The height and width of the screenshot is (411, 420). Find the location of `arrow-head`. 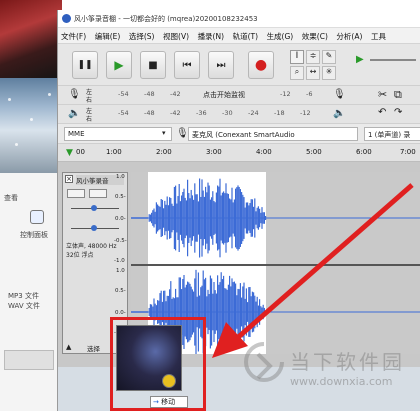

arrow-head is located at coordinates (230, 340).